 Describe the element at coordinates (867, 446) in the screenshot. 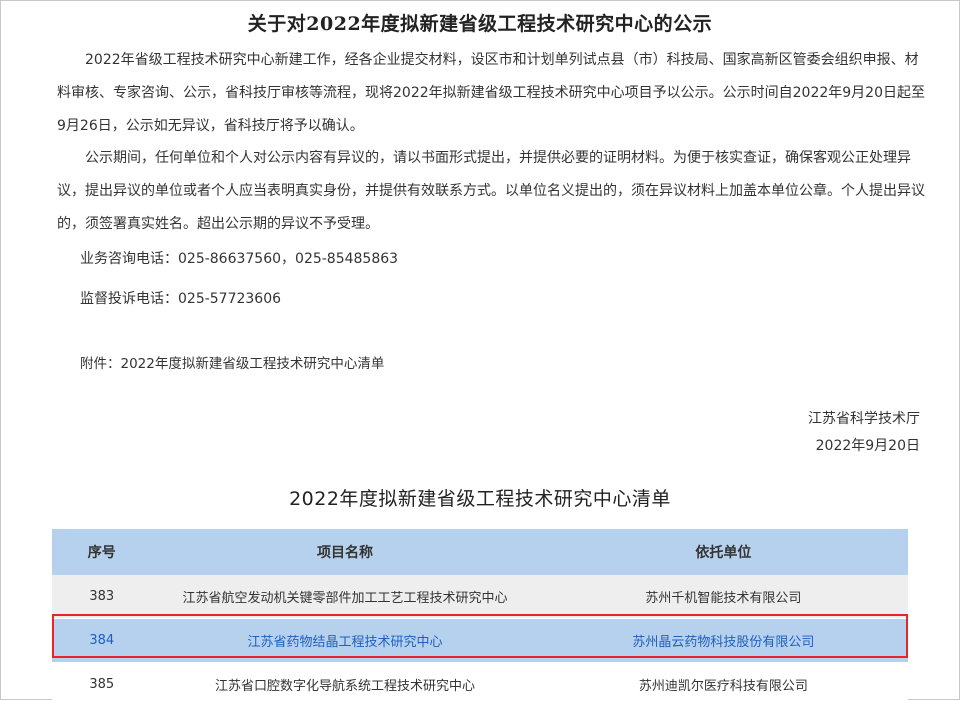

I see `signature-date: 2022年9月20日` at that location.